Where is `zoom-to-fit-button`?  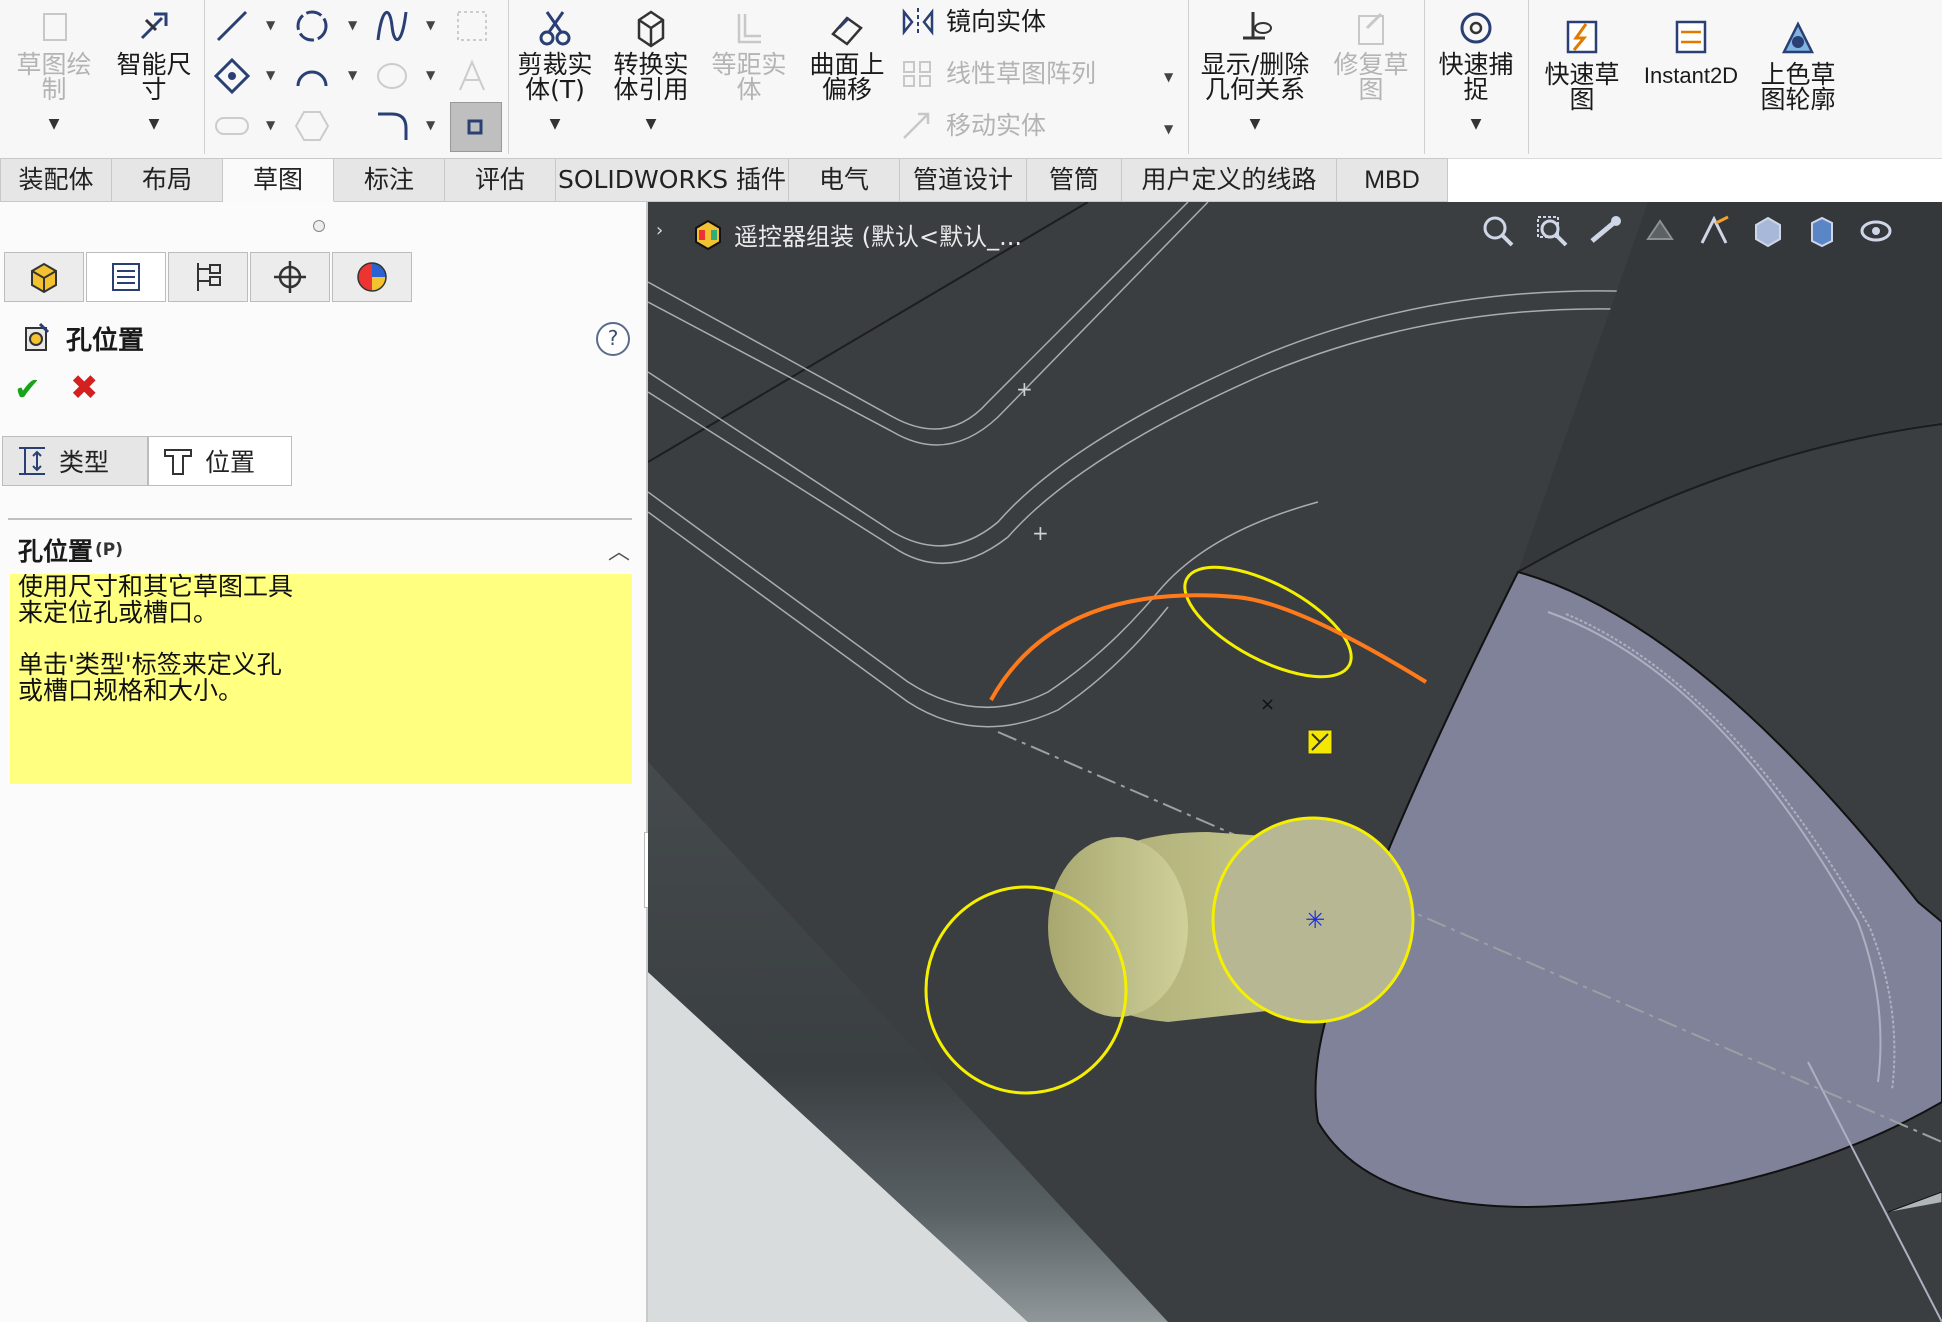 zoom-to-fit-button is located at coordinates (1498, 231).